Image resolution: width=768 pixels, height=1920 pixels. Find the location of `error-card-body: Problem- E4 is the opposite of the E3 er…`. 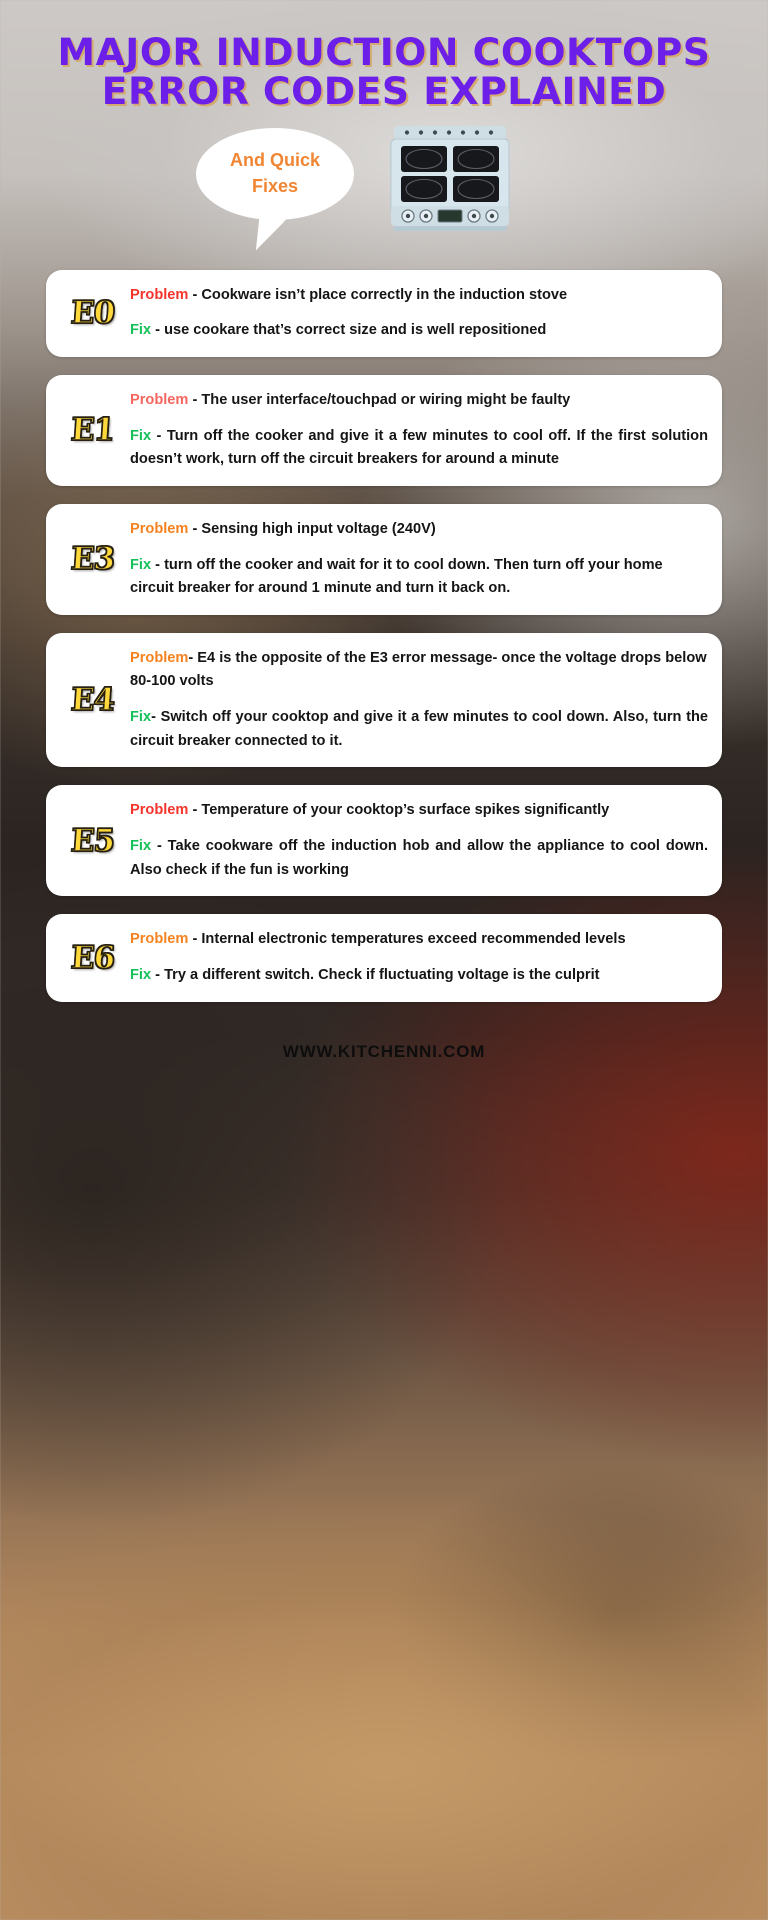

error-card-body: Problem- E4 is the opposite of the E3 er… is located at coordinates (419, 700).